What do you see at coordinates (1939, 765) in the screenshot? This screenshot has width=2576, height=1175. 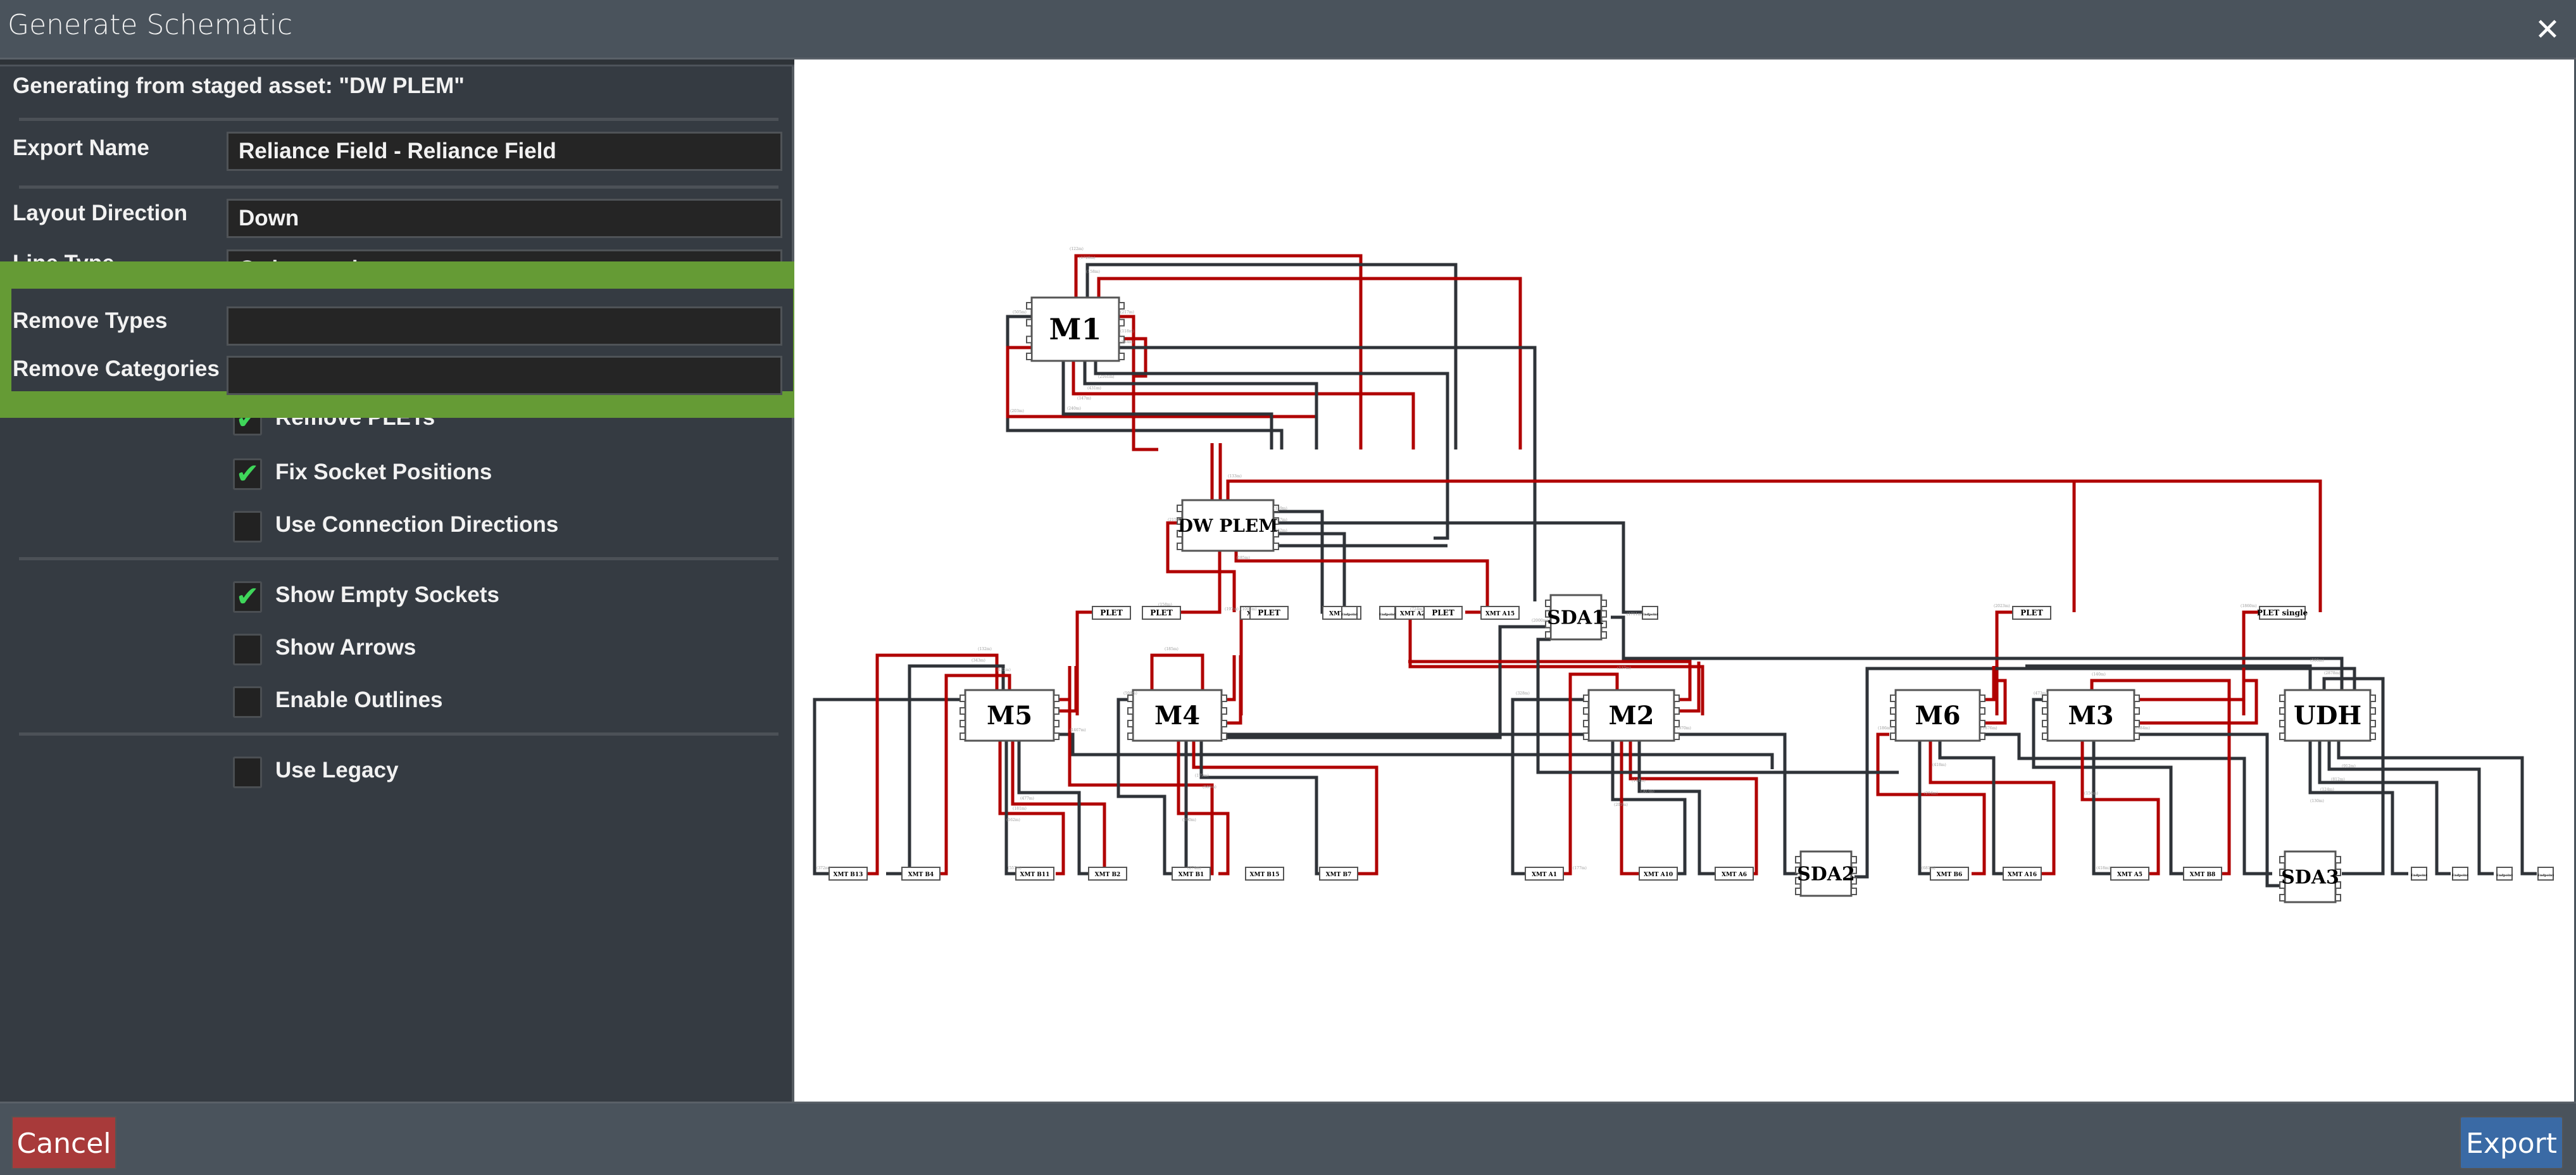 I see `cable-length-label: (418m)` at bounding box center [1939, 765].